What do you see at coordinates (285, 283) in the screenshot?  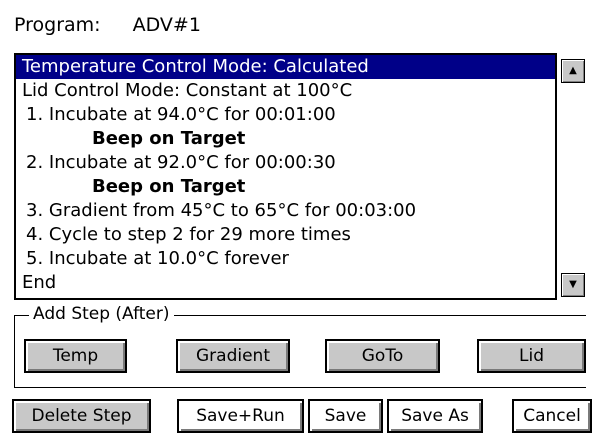 I see `step-list-item-end: End` at bounding box center [285, 283].